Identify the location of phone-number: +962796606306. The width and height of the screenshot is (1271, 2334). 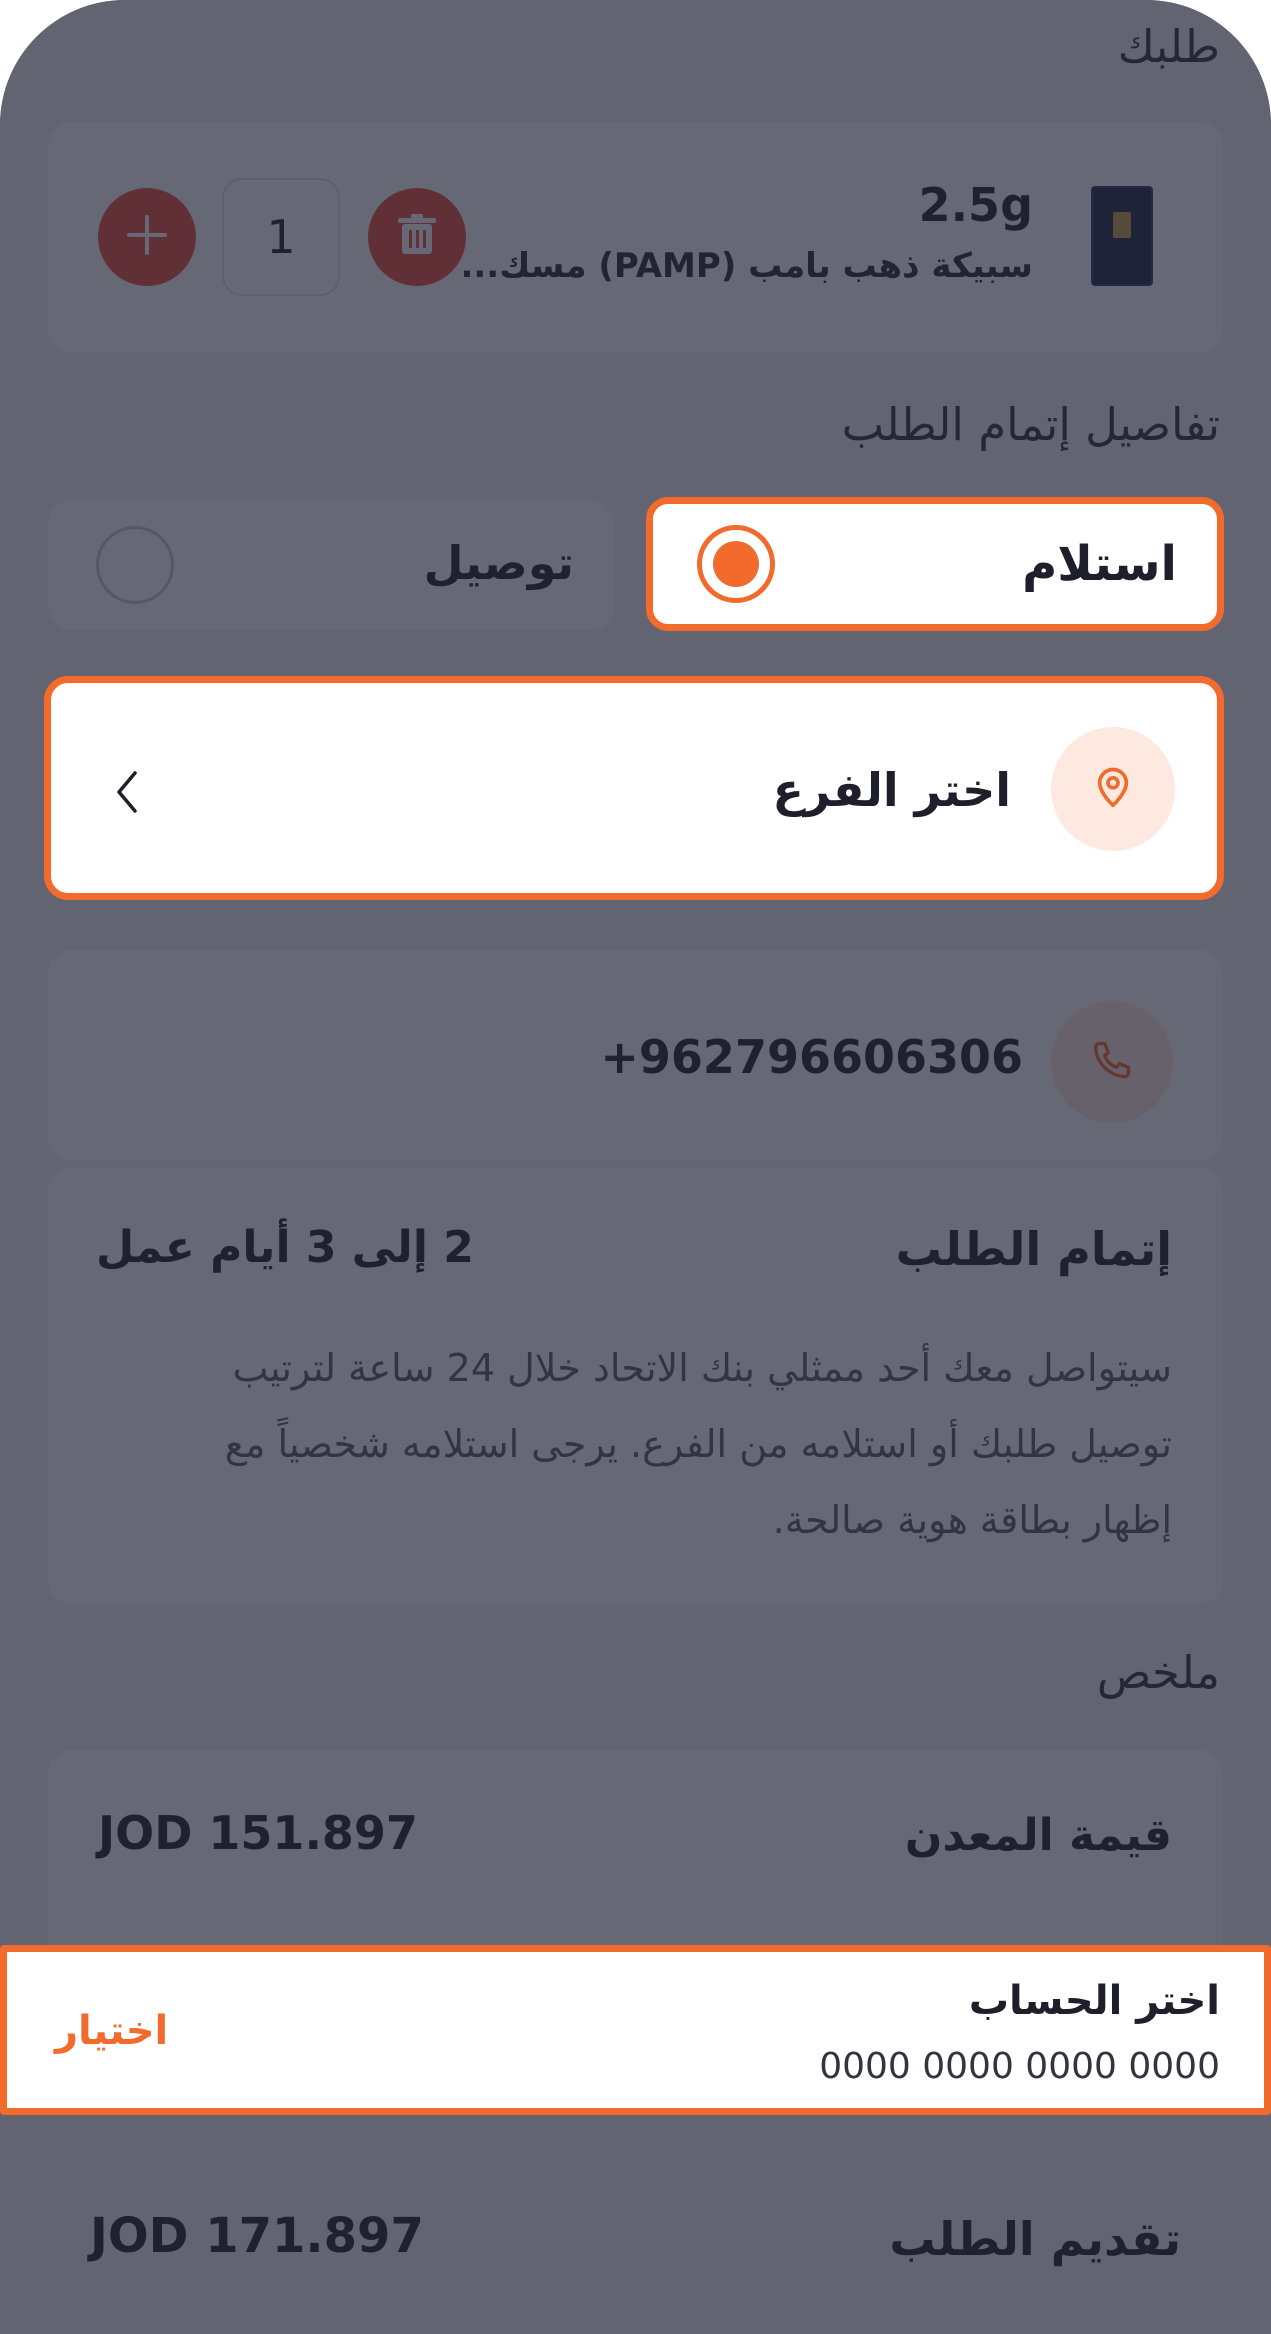
(811, 1057).